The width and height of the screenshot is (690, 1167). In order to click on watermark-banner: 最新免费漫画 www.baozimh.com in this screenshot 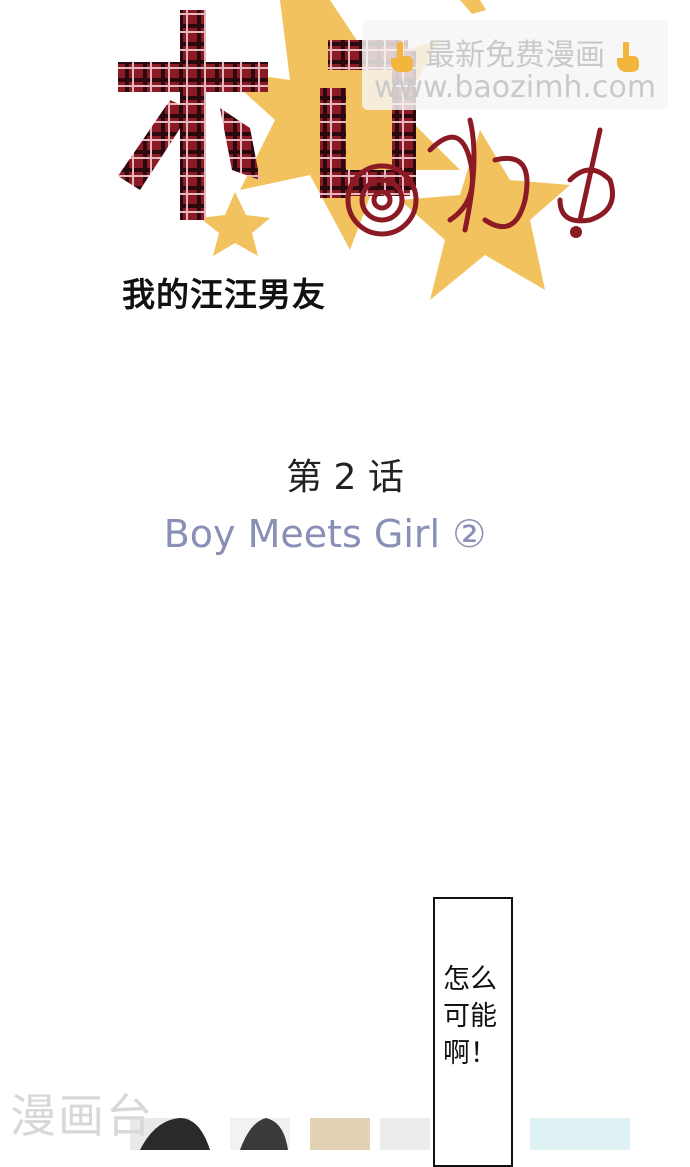, I will do `click(515, 65)`.